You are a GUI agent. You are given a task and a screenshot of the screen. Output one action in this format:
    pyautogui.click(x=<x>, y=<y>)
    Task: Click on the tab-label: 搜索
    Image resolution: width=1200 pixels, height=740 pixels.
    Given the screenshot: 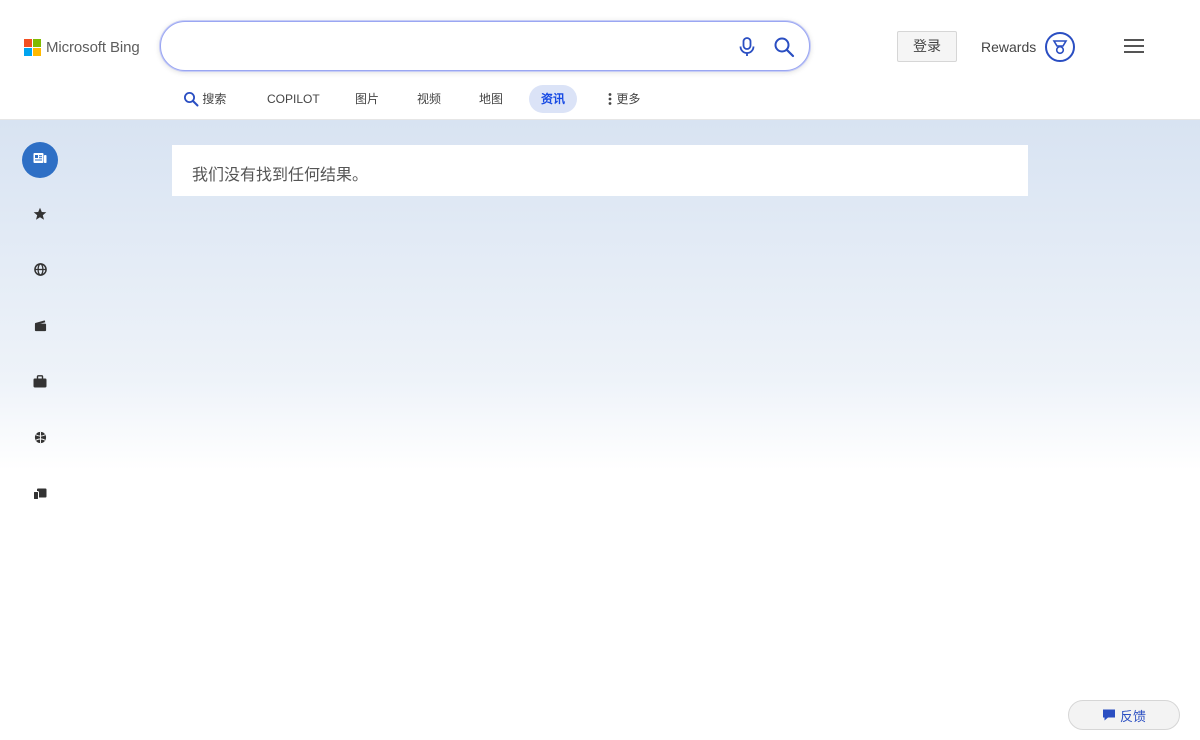 What is the action you would take?
    pyautogui.click(x=214, y=99)
    